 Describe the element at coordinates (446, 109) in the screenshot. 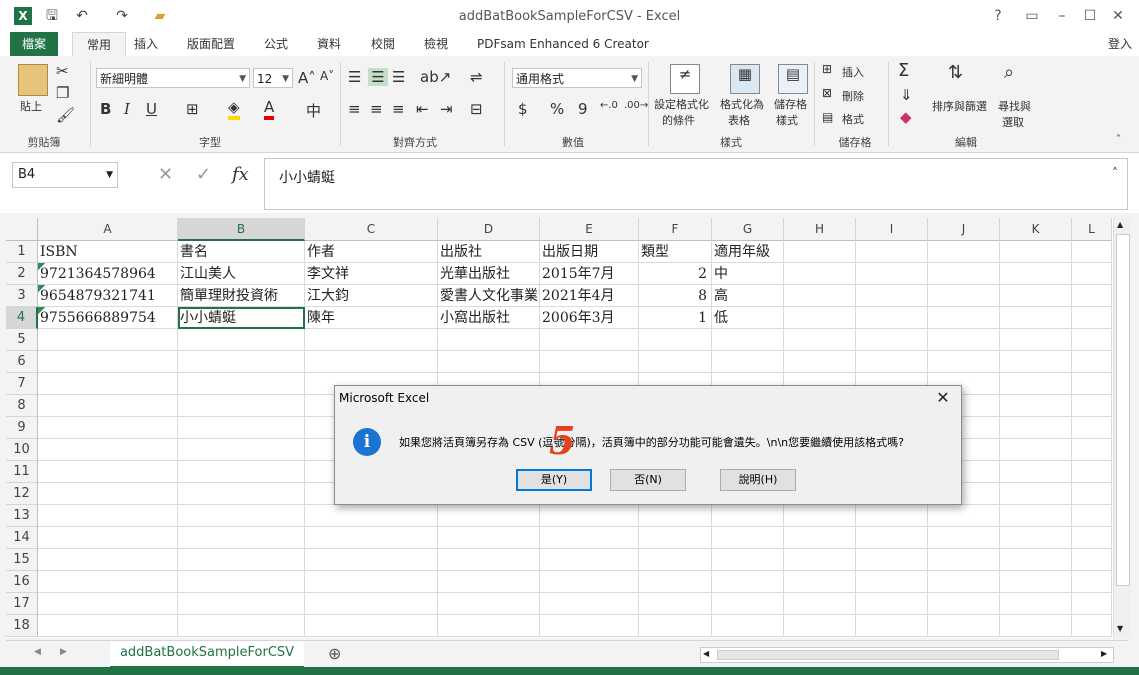

I see `increase-indent-icon: ⇥` at that location.